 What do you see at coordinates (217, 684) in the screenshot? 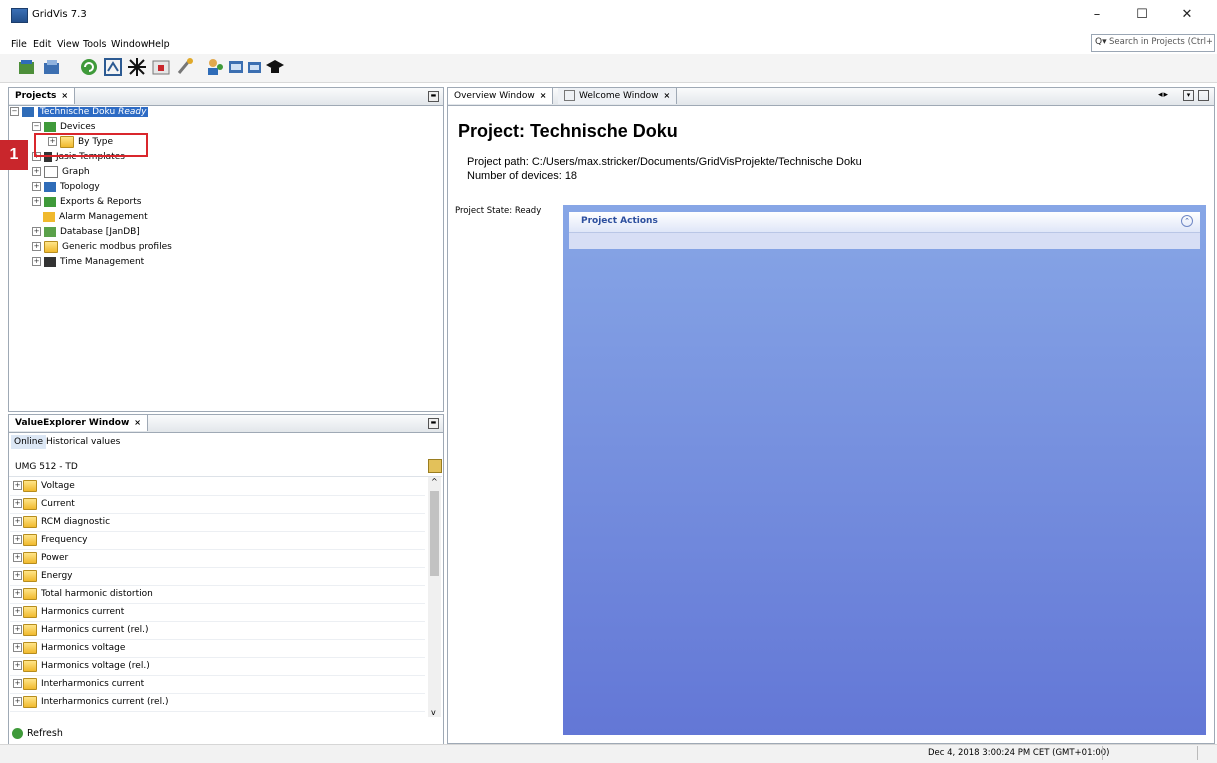
I see `list-item: + Interharmonics current` at bounding box center [217, 684].